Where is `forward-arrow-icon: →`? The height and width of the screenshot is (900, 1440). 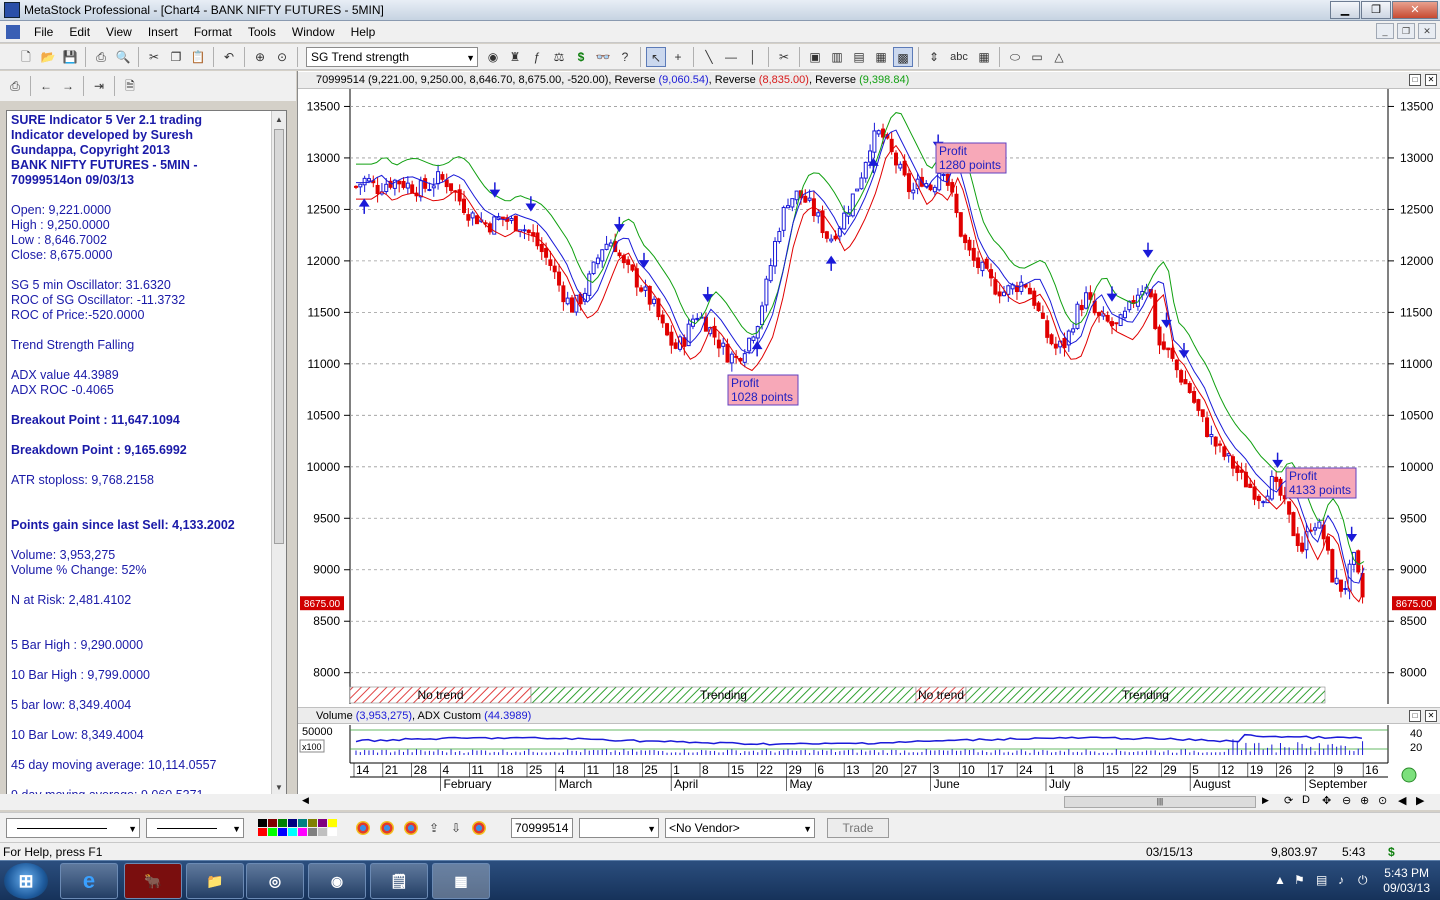
forward-arrow-icon: → is located at coordinates (68, 86).